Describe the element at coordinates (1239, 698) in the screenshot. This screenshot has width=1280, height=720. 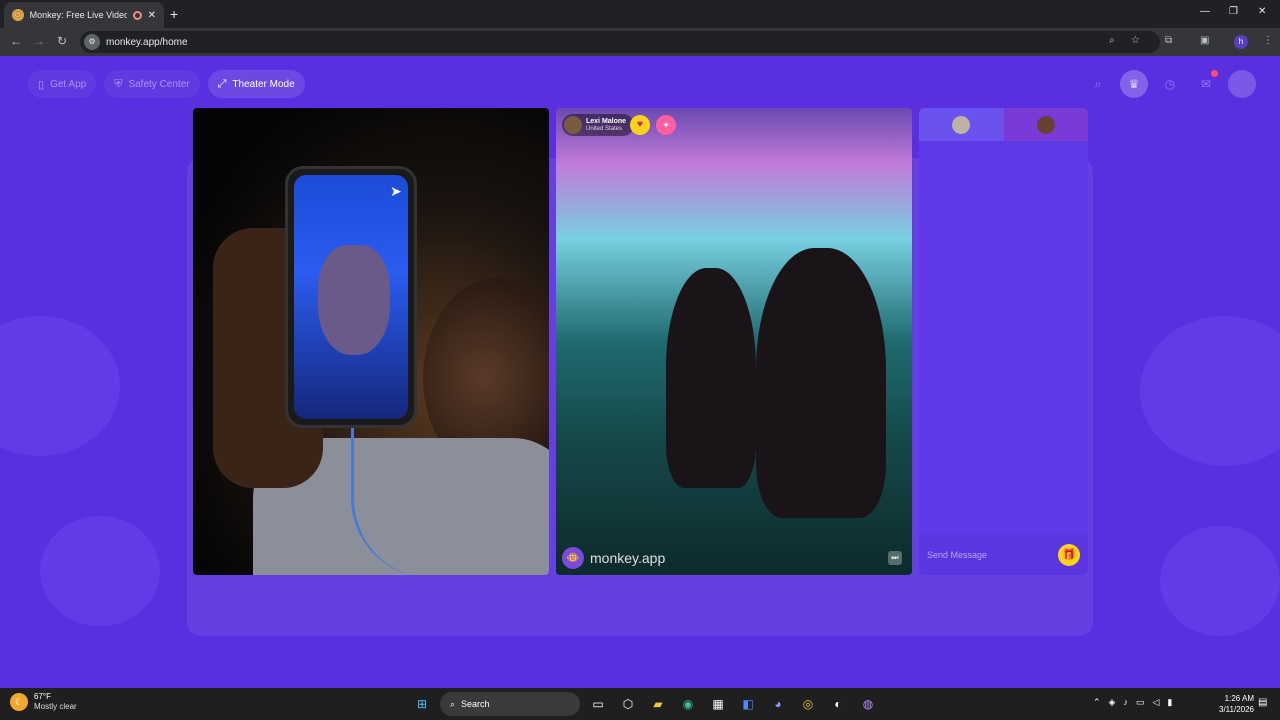
I see `clock-time: 1:26 AM` at that location.